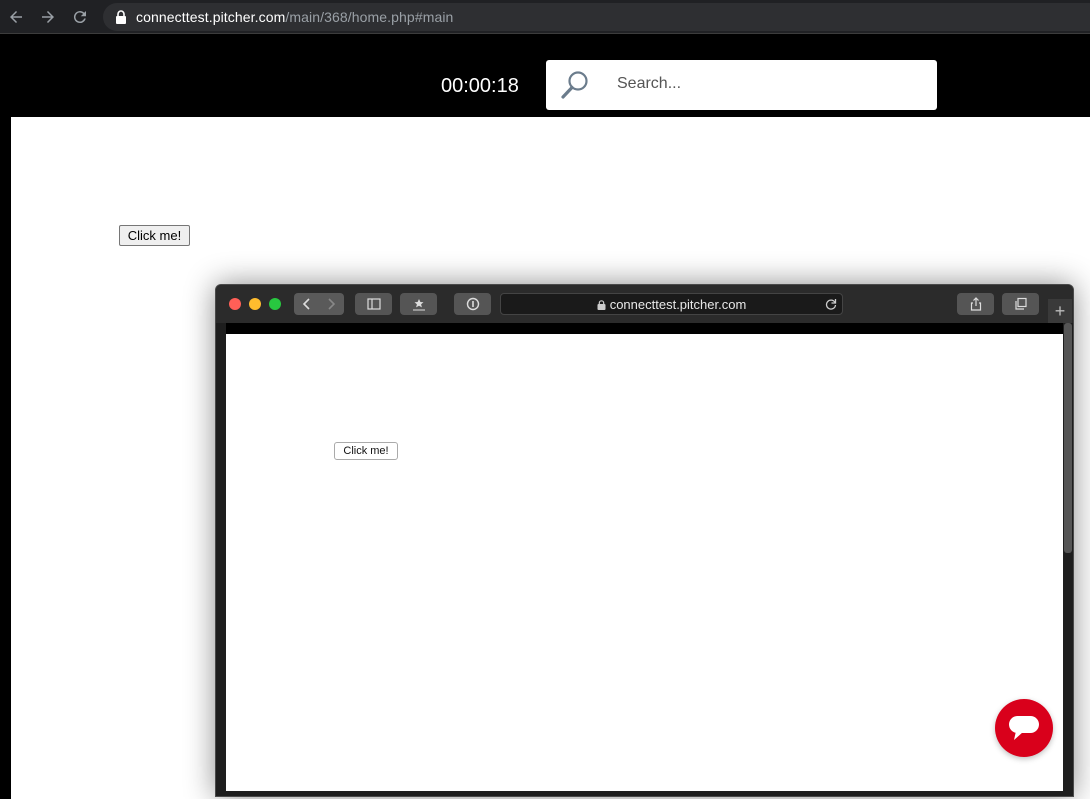  Describe the element at coordinates (5, 416) in the screenshot. I see `page-left-border` at that location.